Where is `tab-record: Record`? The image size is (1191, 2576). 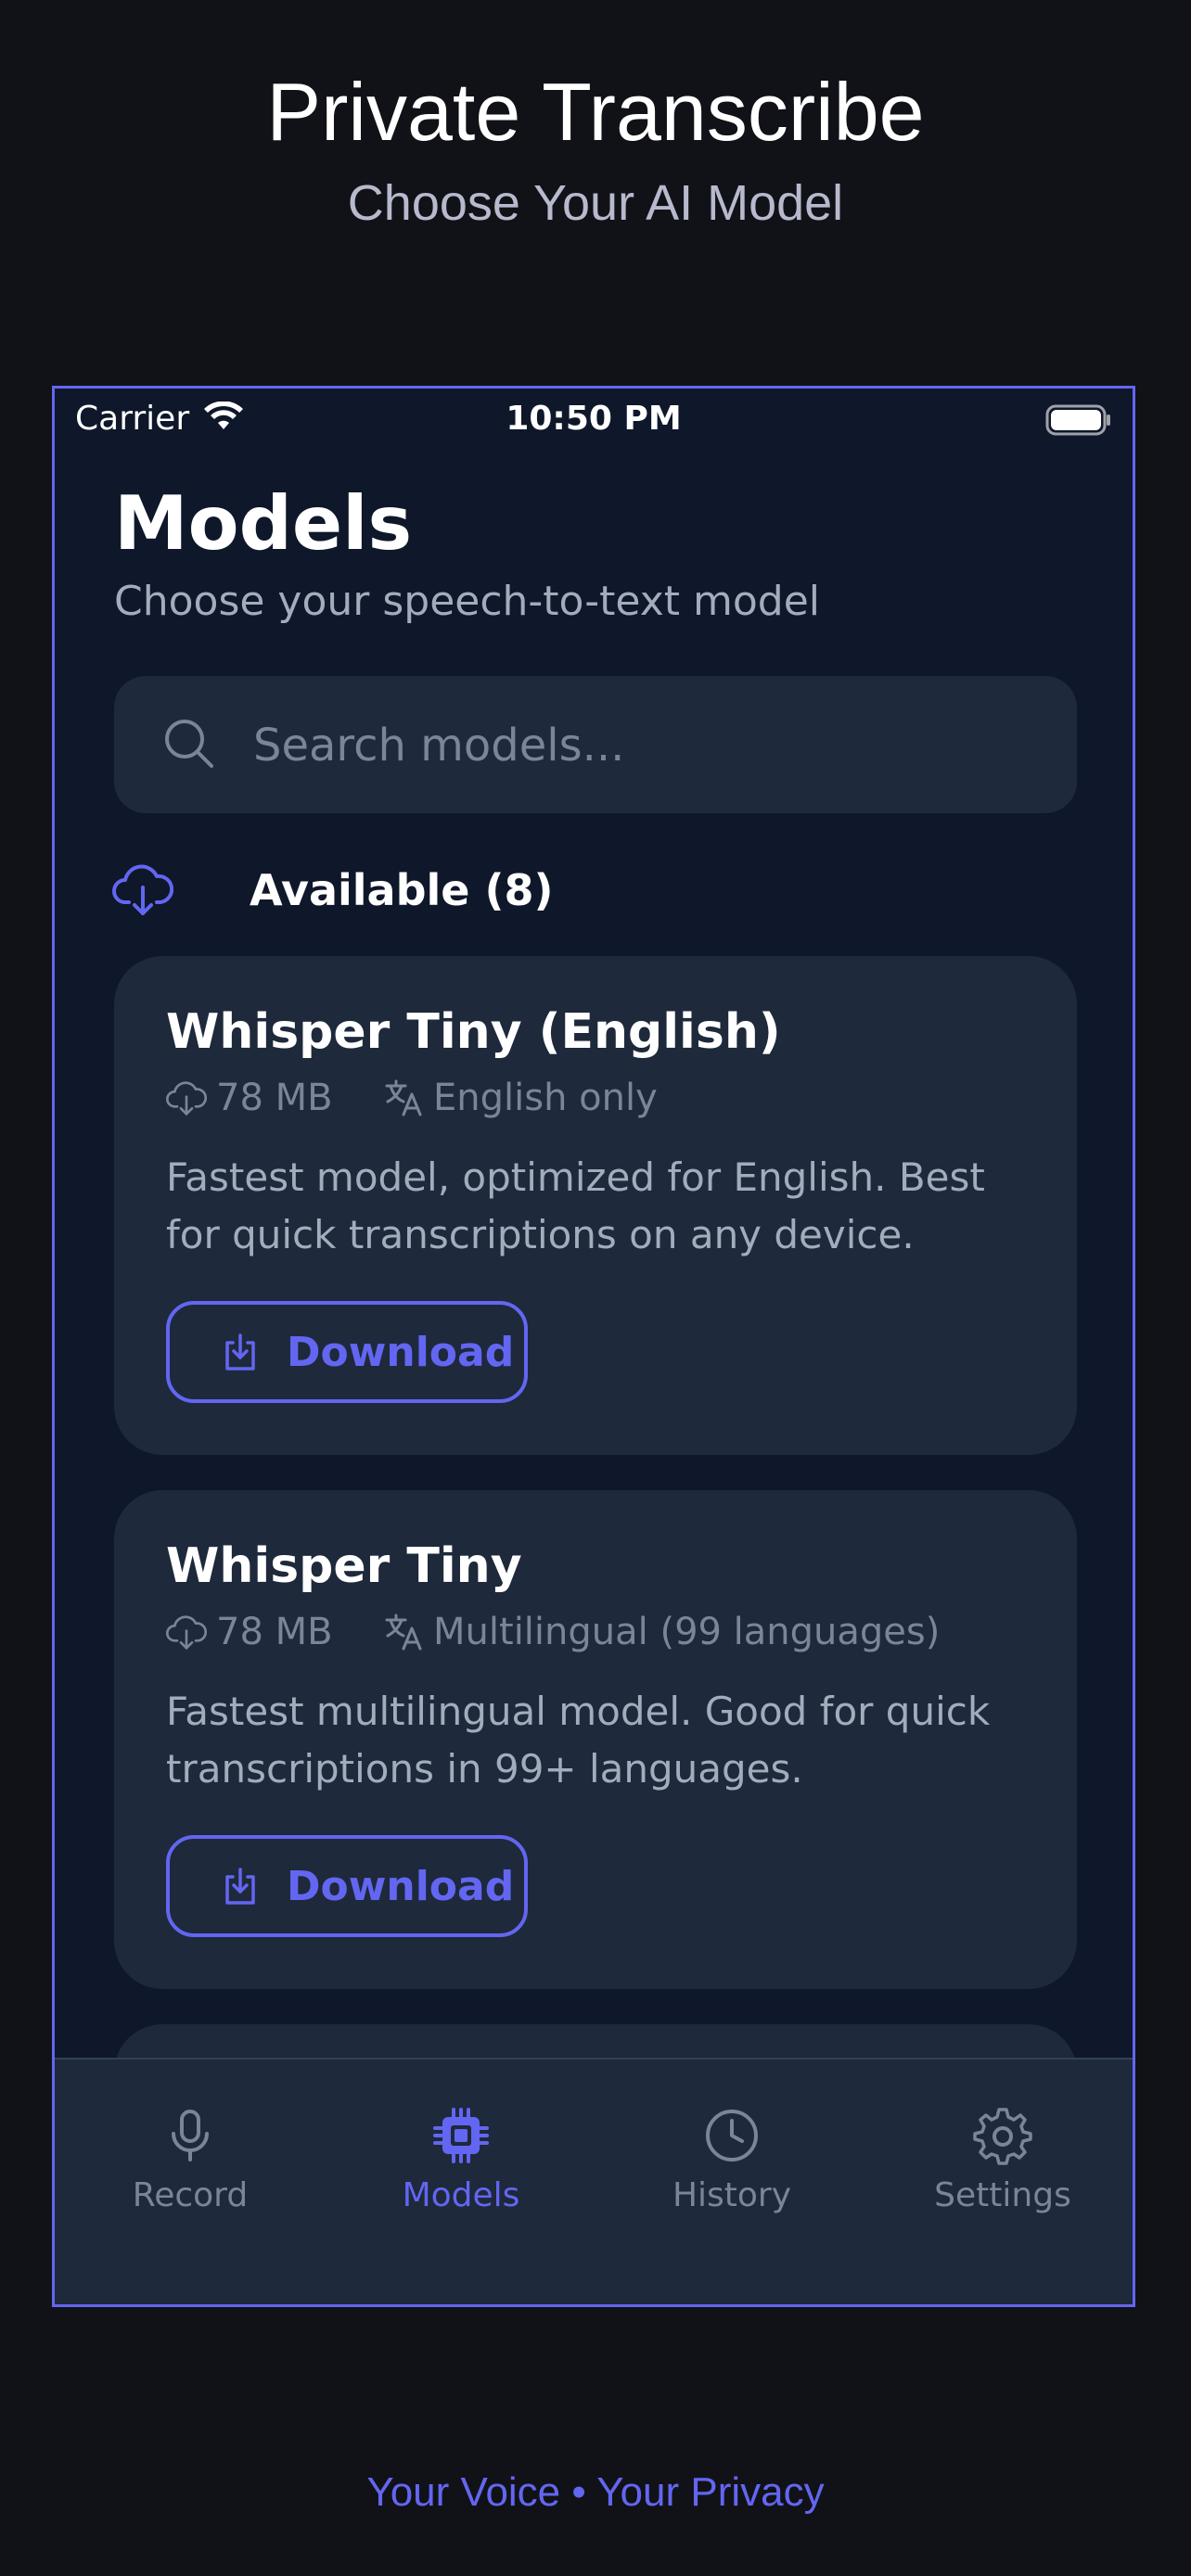 tab-record: Record is located at coordinates (190, 2160).